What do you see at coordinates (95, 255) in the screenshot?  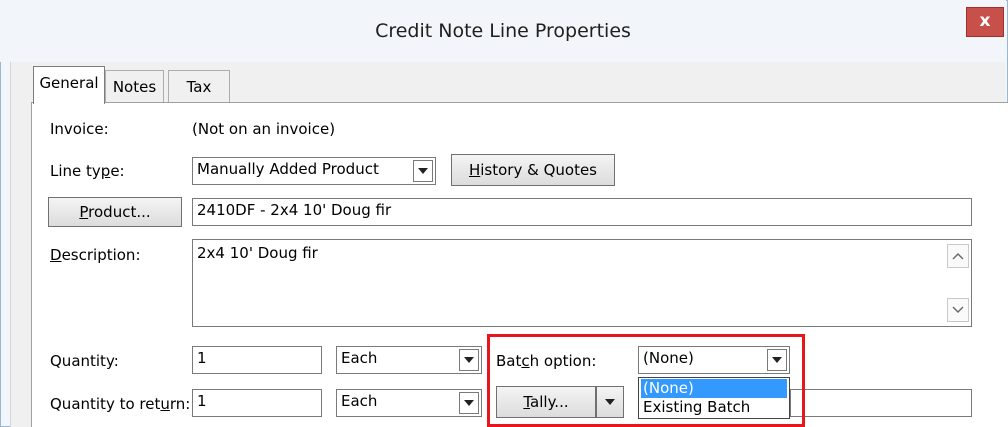 I see `description-label: Description:` at bounding box center [95, 255].